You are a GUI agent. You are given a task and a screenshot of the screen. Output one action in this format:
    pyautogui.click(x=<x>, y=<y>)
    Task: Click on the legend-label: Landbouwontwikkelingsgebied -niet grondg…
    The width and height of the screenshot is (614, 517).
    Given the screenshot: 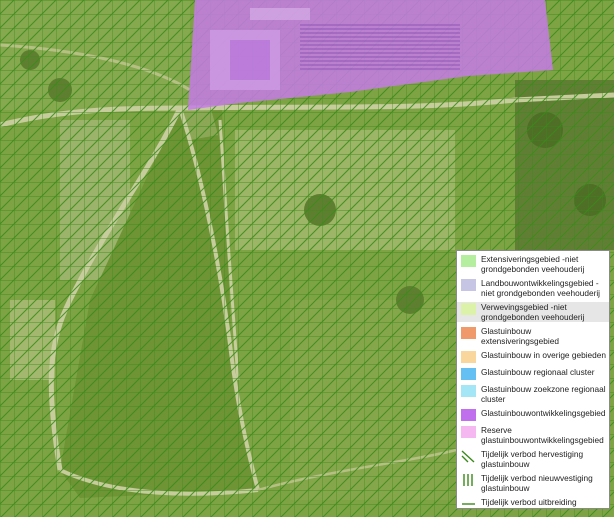 What is the action you would take?
    pyautogui.click(x=541, y=288)
    